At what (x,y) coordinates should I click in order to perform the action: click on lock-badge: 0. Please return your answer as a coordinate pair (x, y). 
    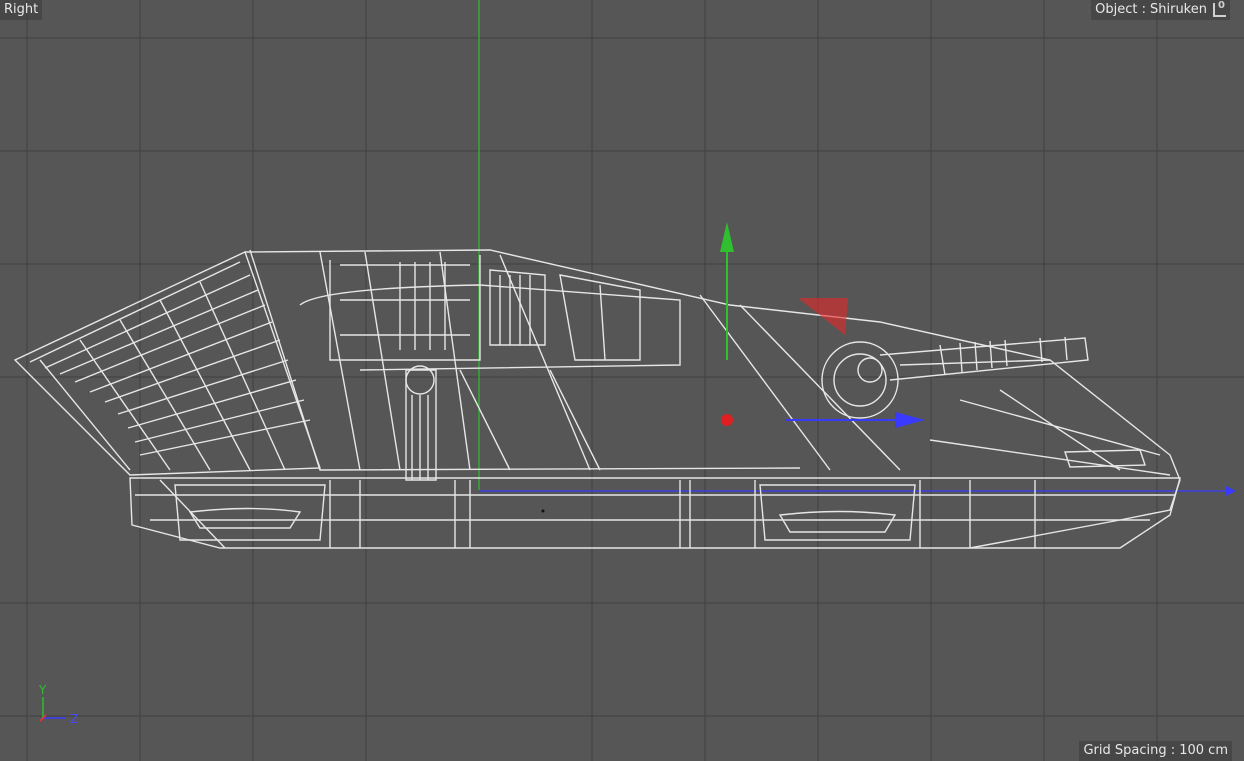
    Looking at the image, I should click on (1221, 5).